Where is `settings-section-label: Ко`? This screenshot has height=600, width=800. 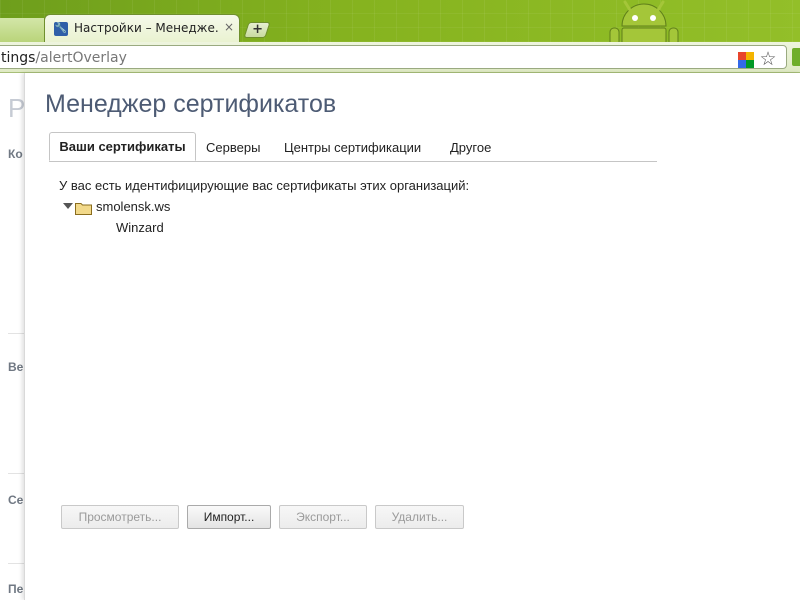
settings-section-label: Ко is located at coordinates (15, 154).